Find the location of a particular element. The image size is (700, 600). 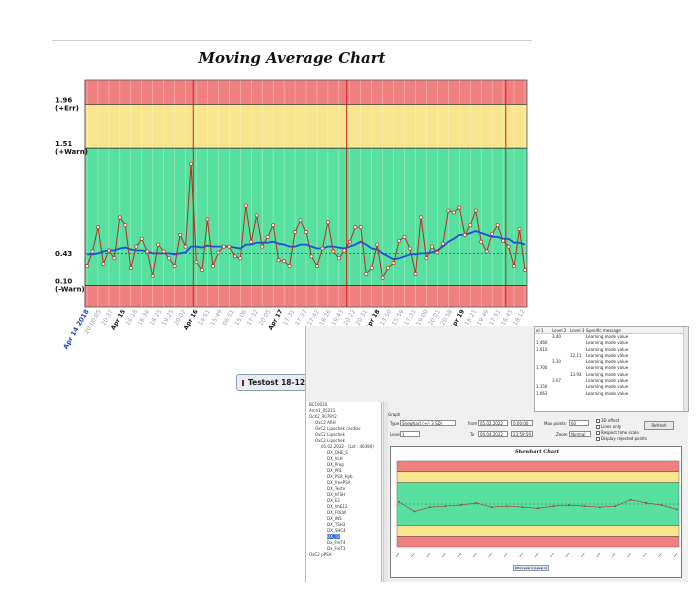

tree-item-label: DX_hFSH is located at coordinates (336, 494).